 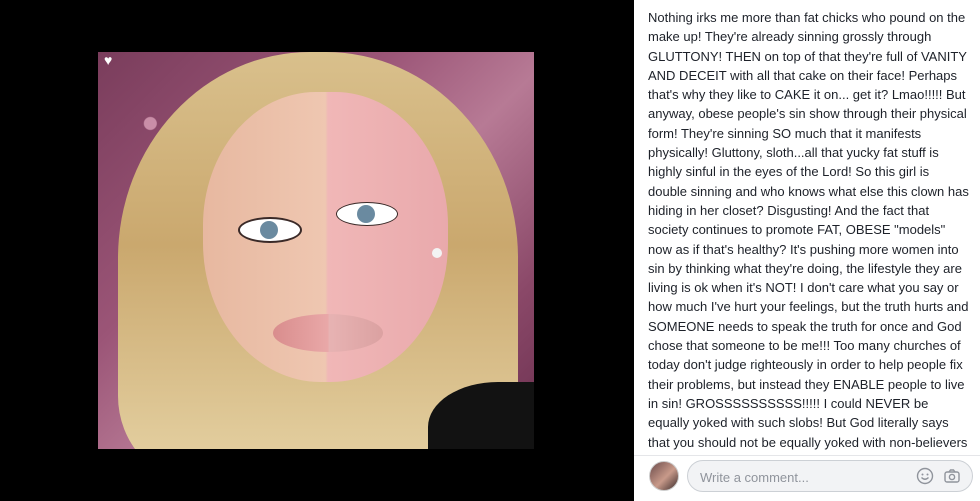 I want to click on photo-lips, so click(x=328, y=333).